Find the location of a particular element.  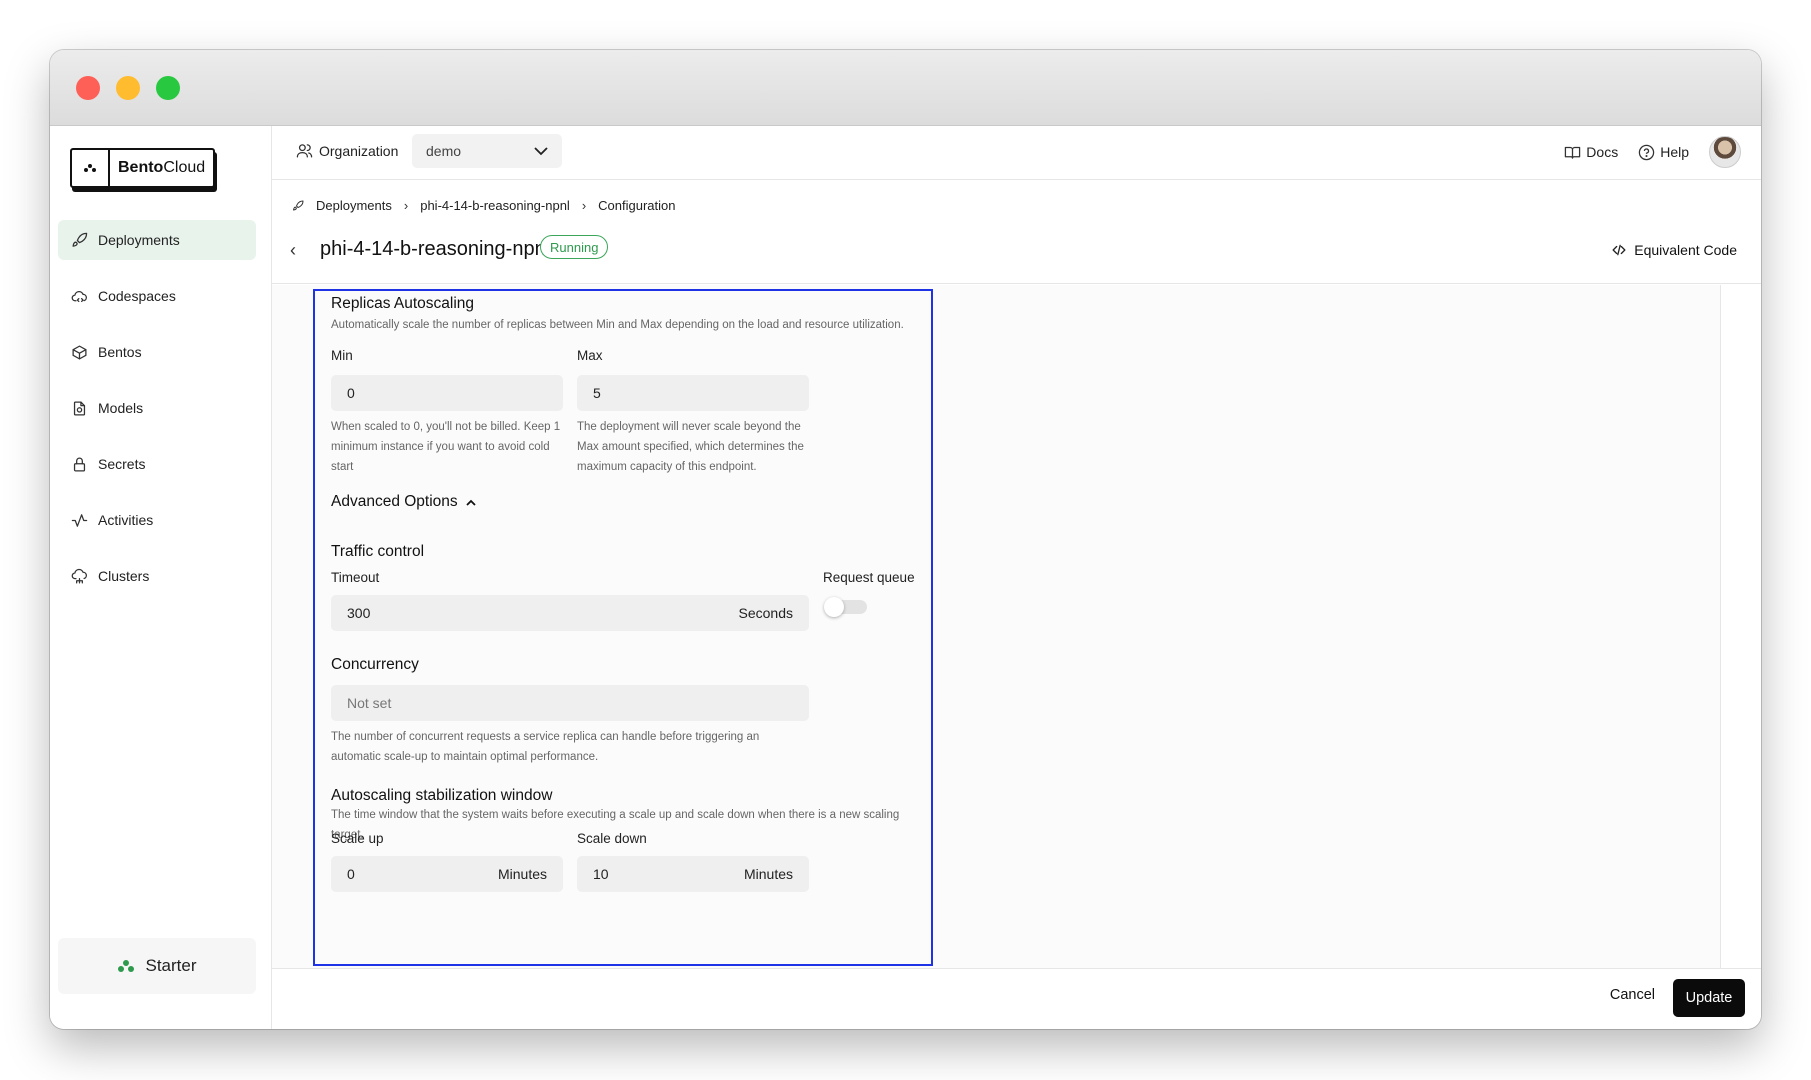

minimize-window-button is located at coordinates (128, 88).